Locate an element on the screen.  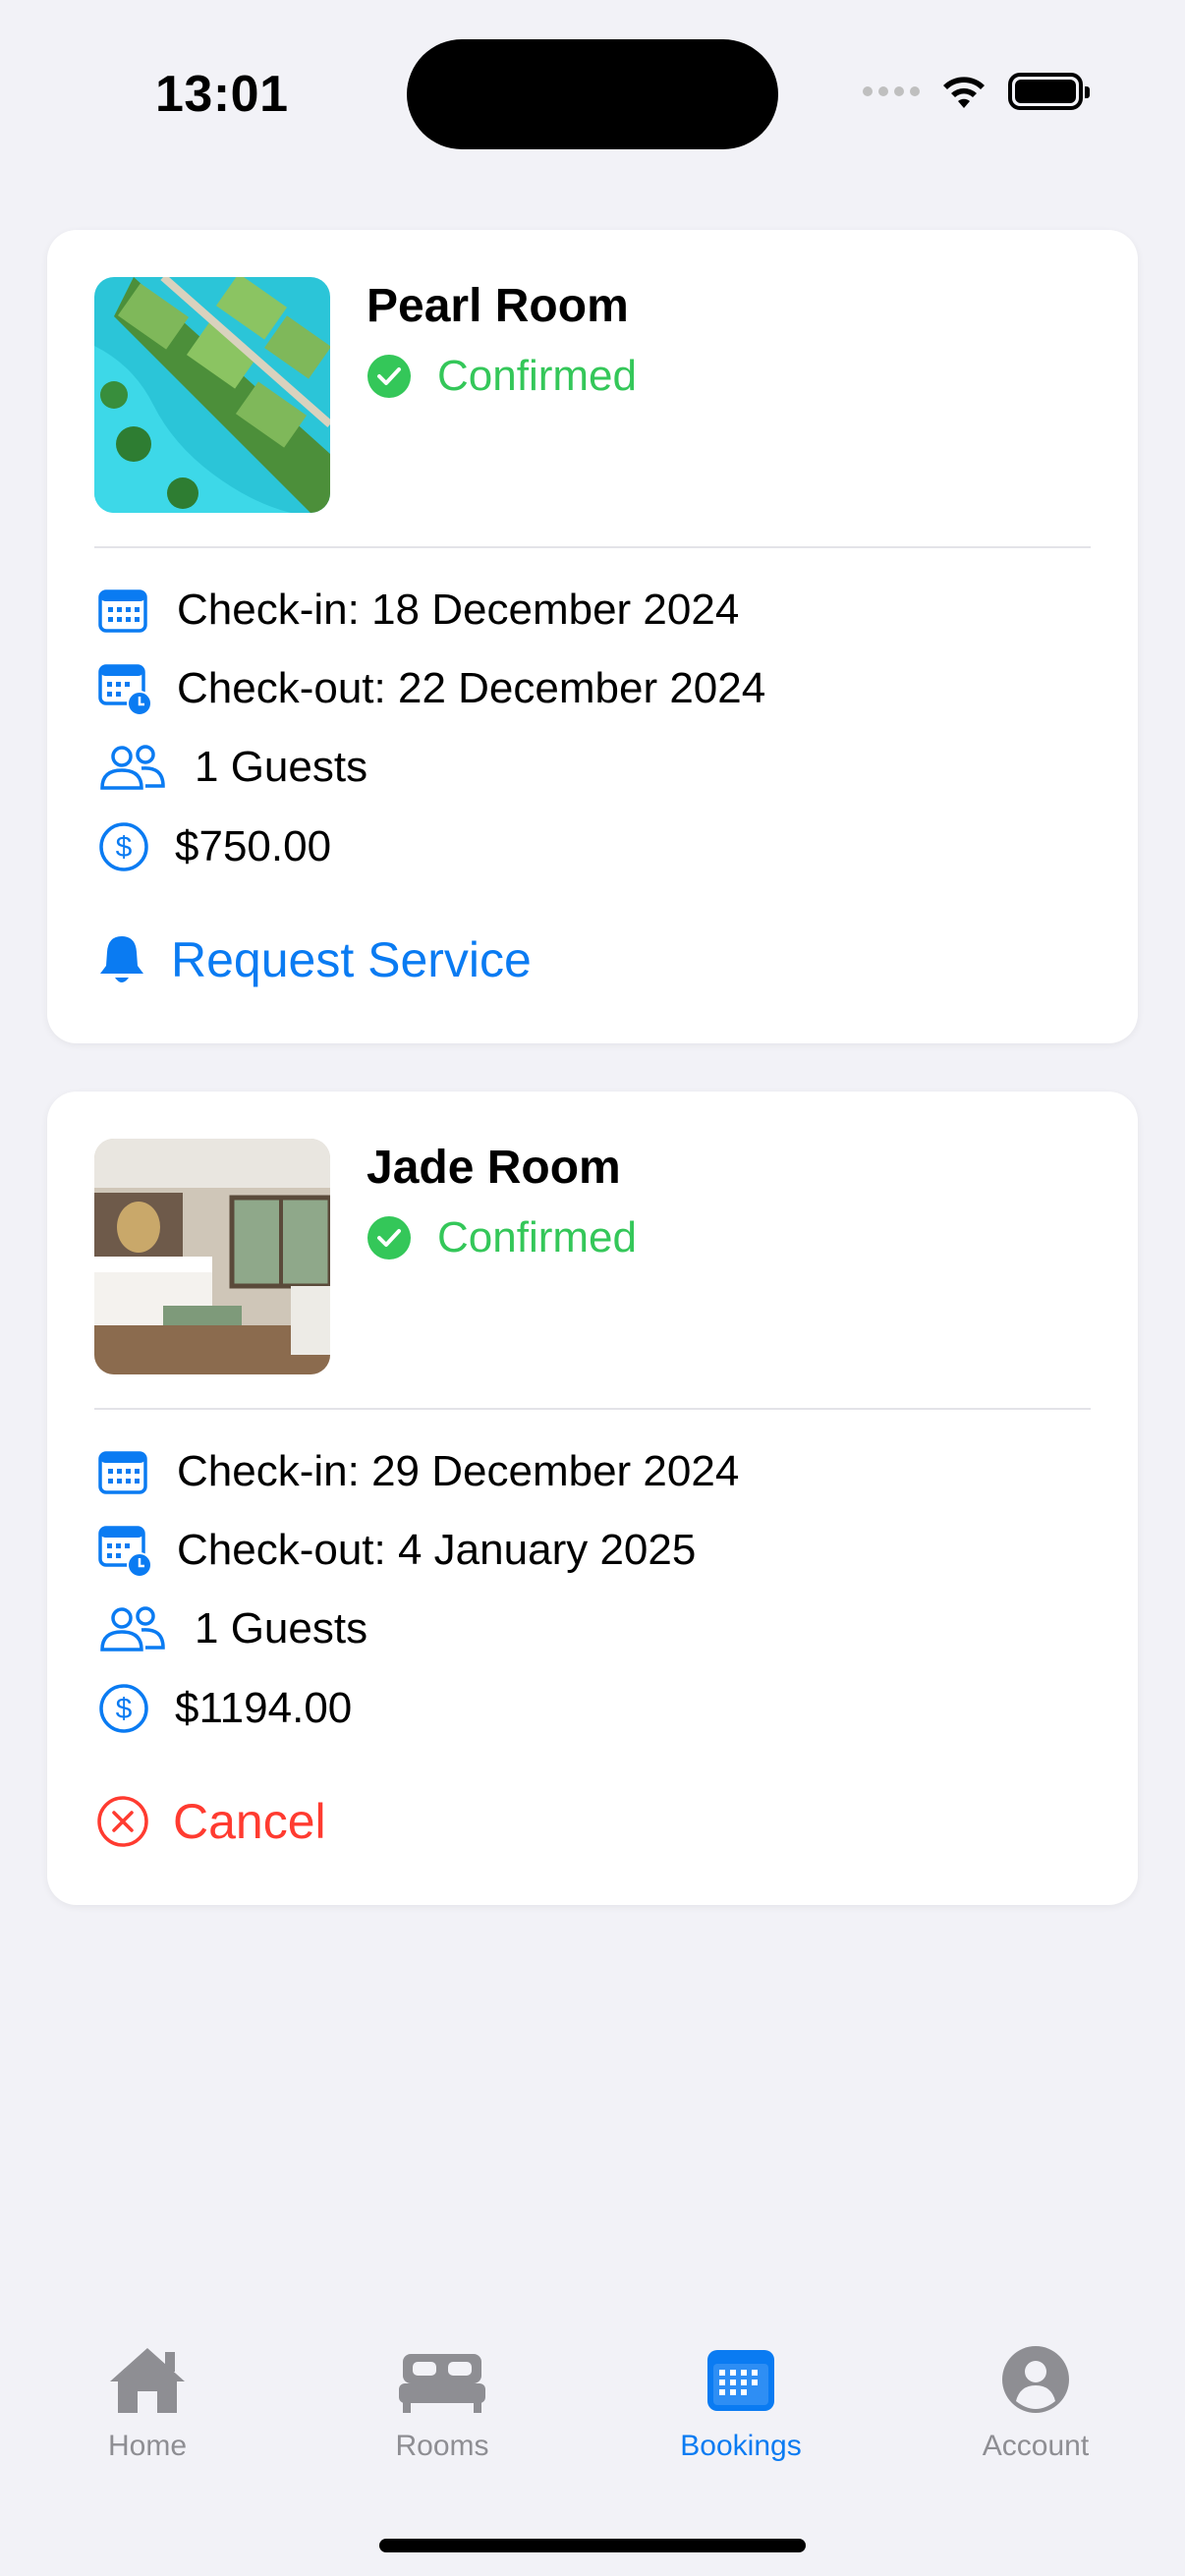
tab-bookings: Bookings is located at coordinates (741, 2403).